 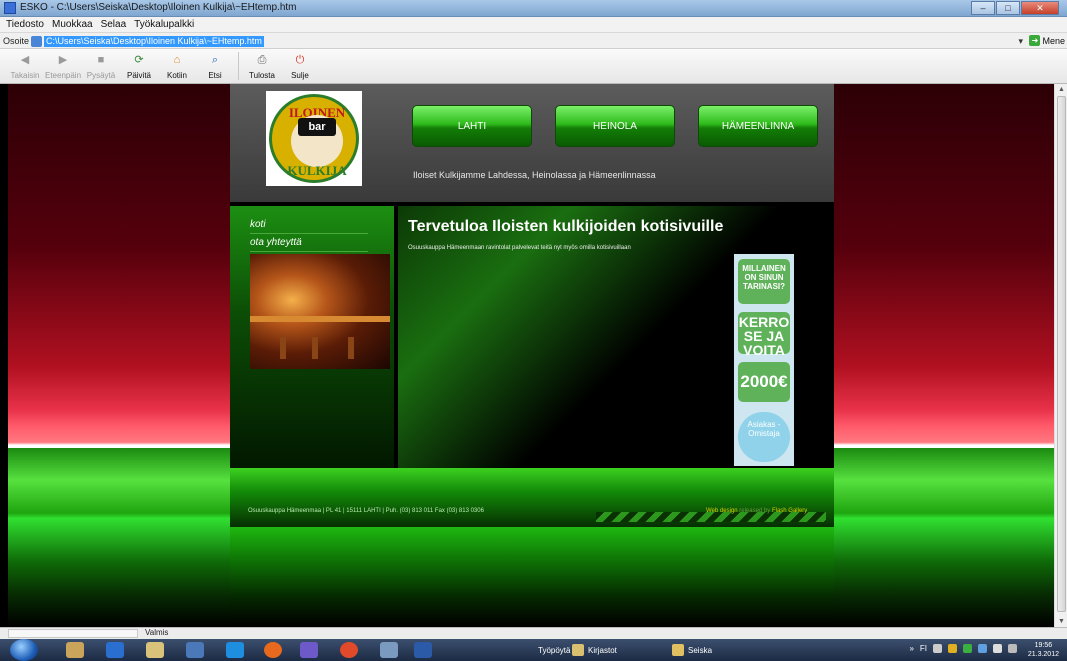 What do you see at coordinates (25, 75) in the screenshot?
I see `toolbar-label: Takaisin` at bounding box center [25, 75].